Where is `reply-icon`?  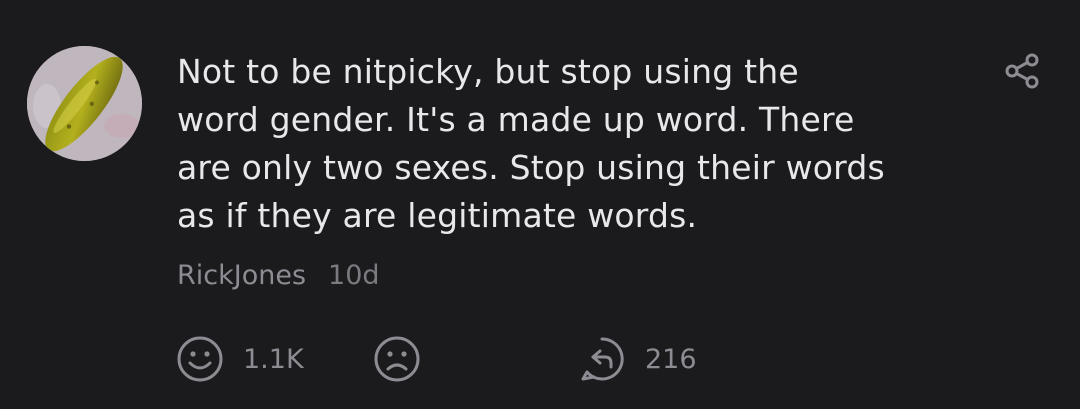
reply-icon is located at coordinates (602, 359).